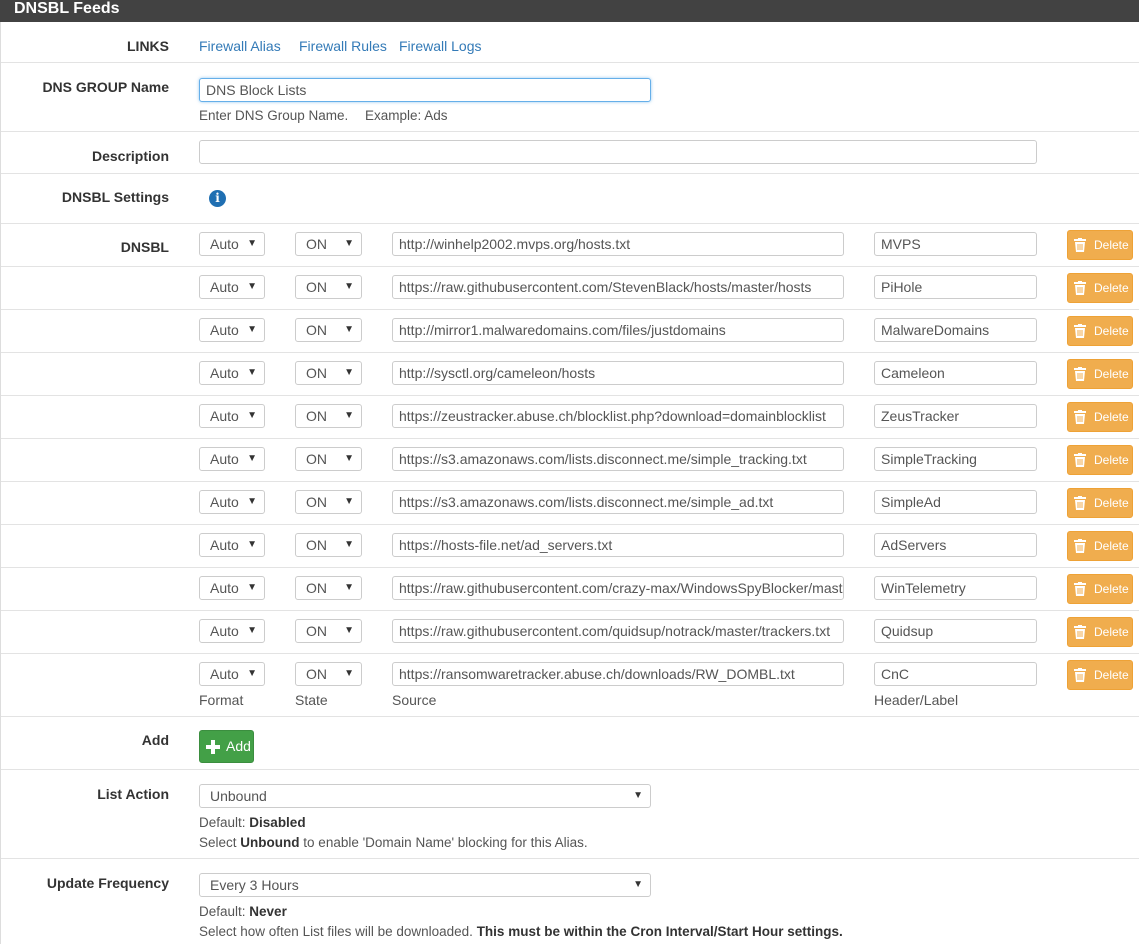 Image resolution: width=1139 pixels, height=944 pixels. What do you see at coordinates (955, 287) in the screenshot?
I see `header-label-input: PiHole` at bounding box center [955, 287].